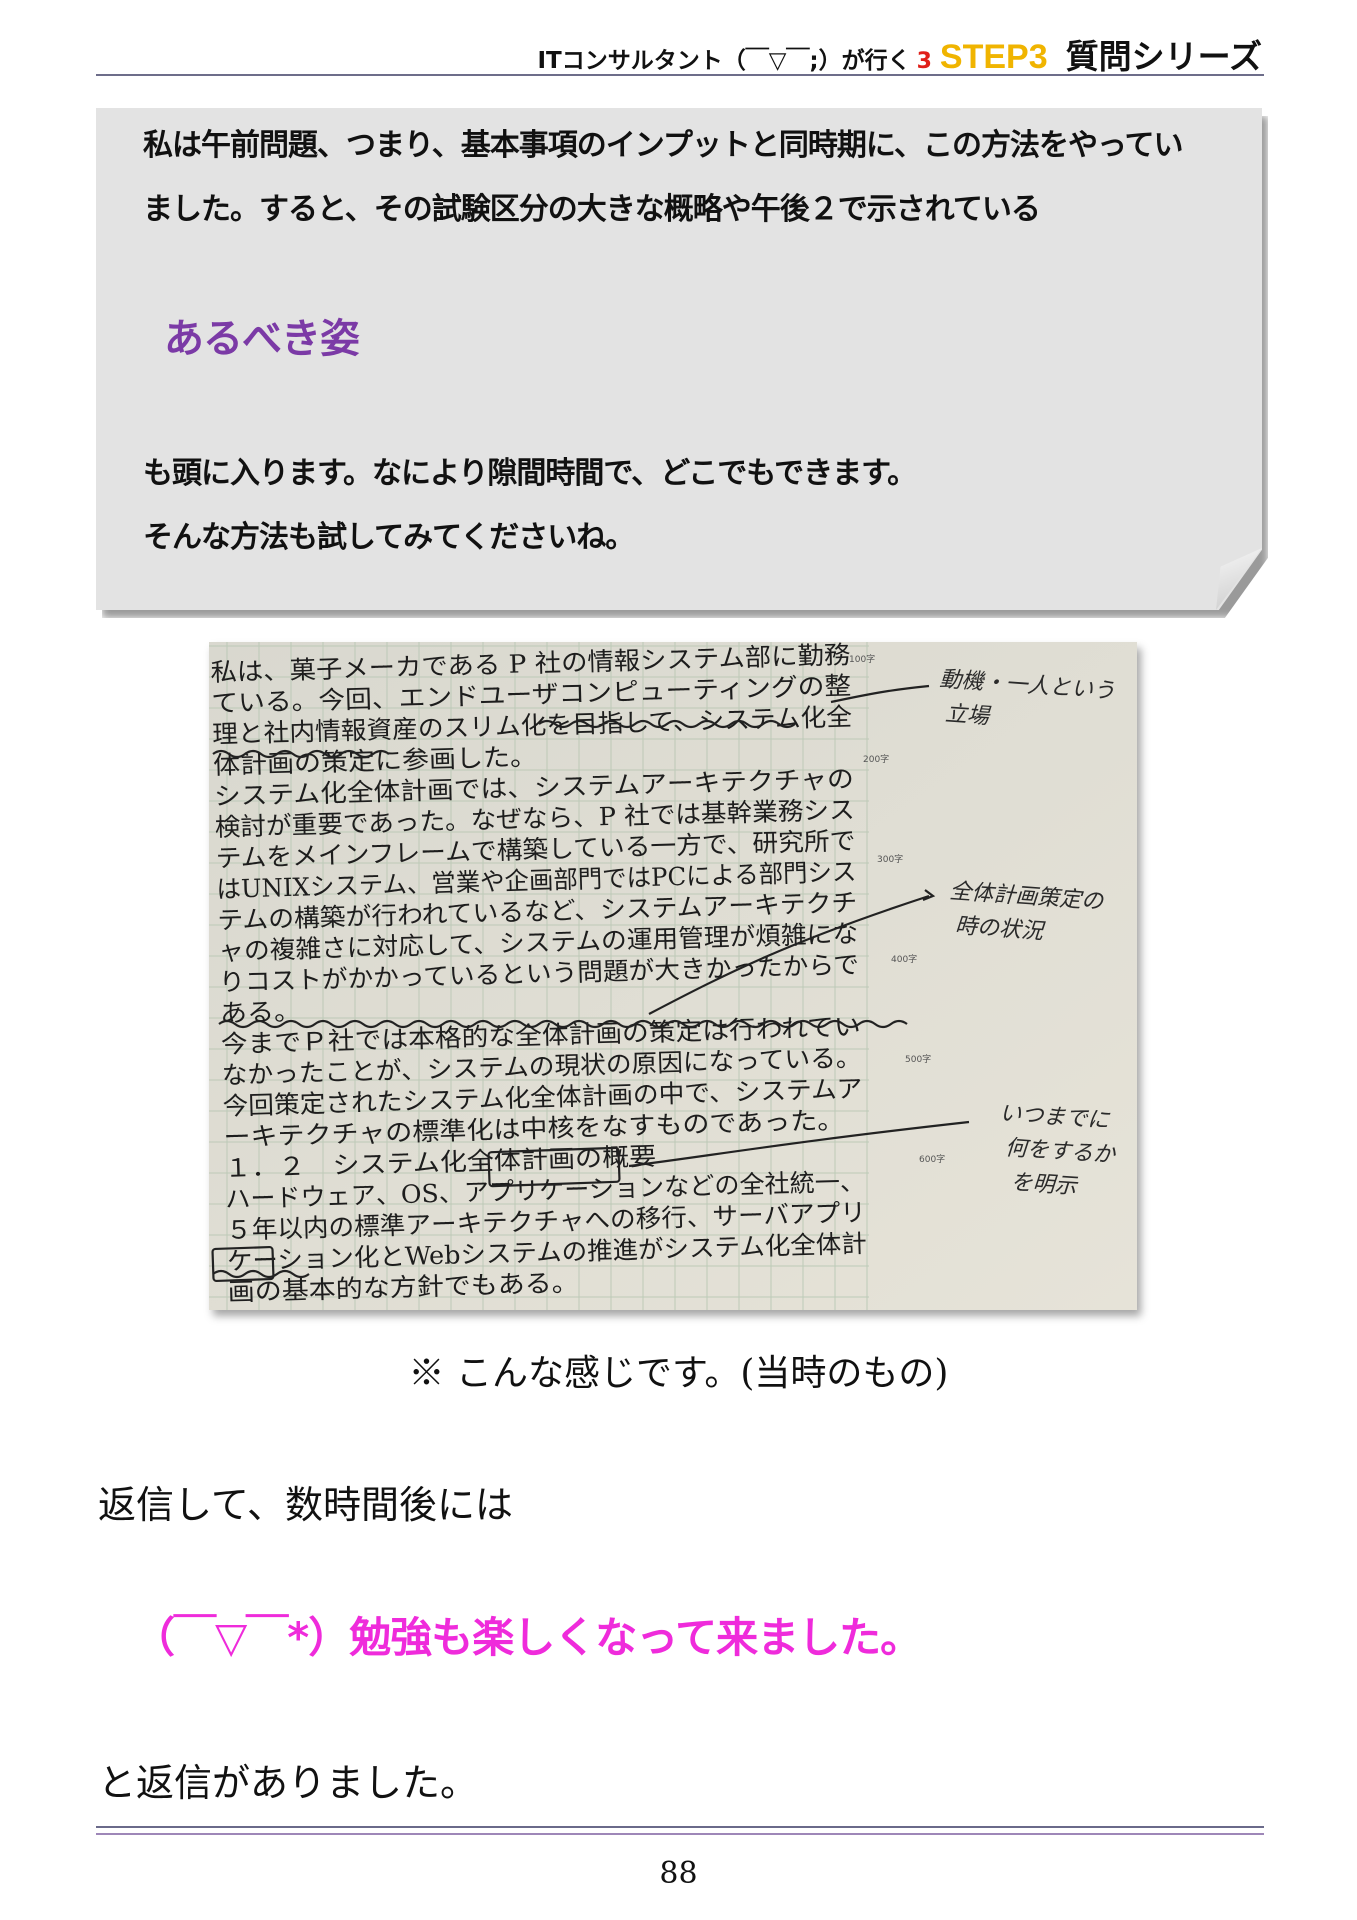 This screenshot has width=1357, height=1920. What do you see at coordinates (592, 209) in the screenshot?
I see `callout-line-2: ました。すると、その試験区分の大きな概略や午後２で示されている` at bounding box center [592, 209].